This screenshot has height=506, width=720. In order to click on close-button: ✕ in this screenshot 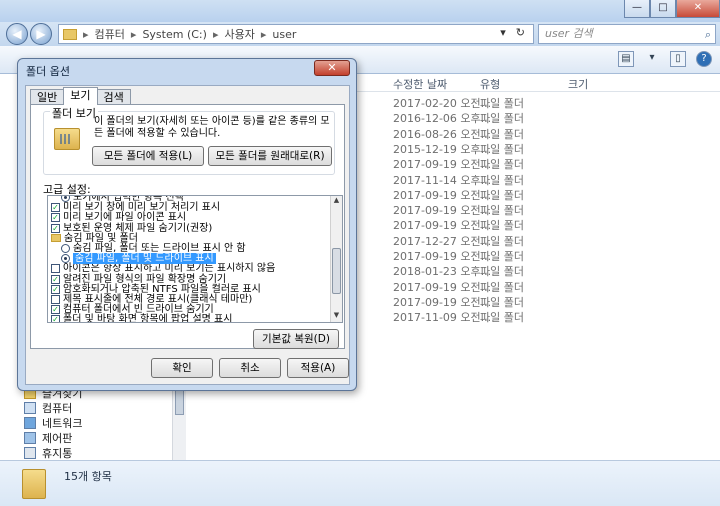, I will do `click(698, 9)`.